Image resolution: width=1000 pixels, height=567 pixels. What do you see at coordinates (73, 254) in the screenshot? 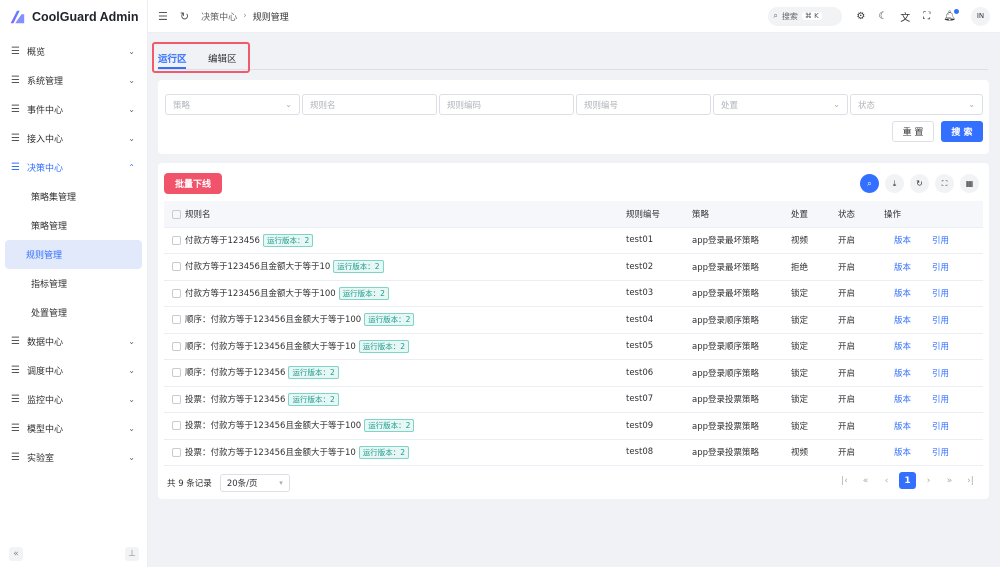
I see `sidebar-subitem: 规则管理` at bounding box center [73, 254].